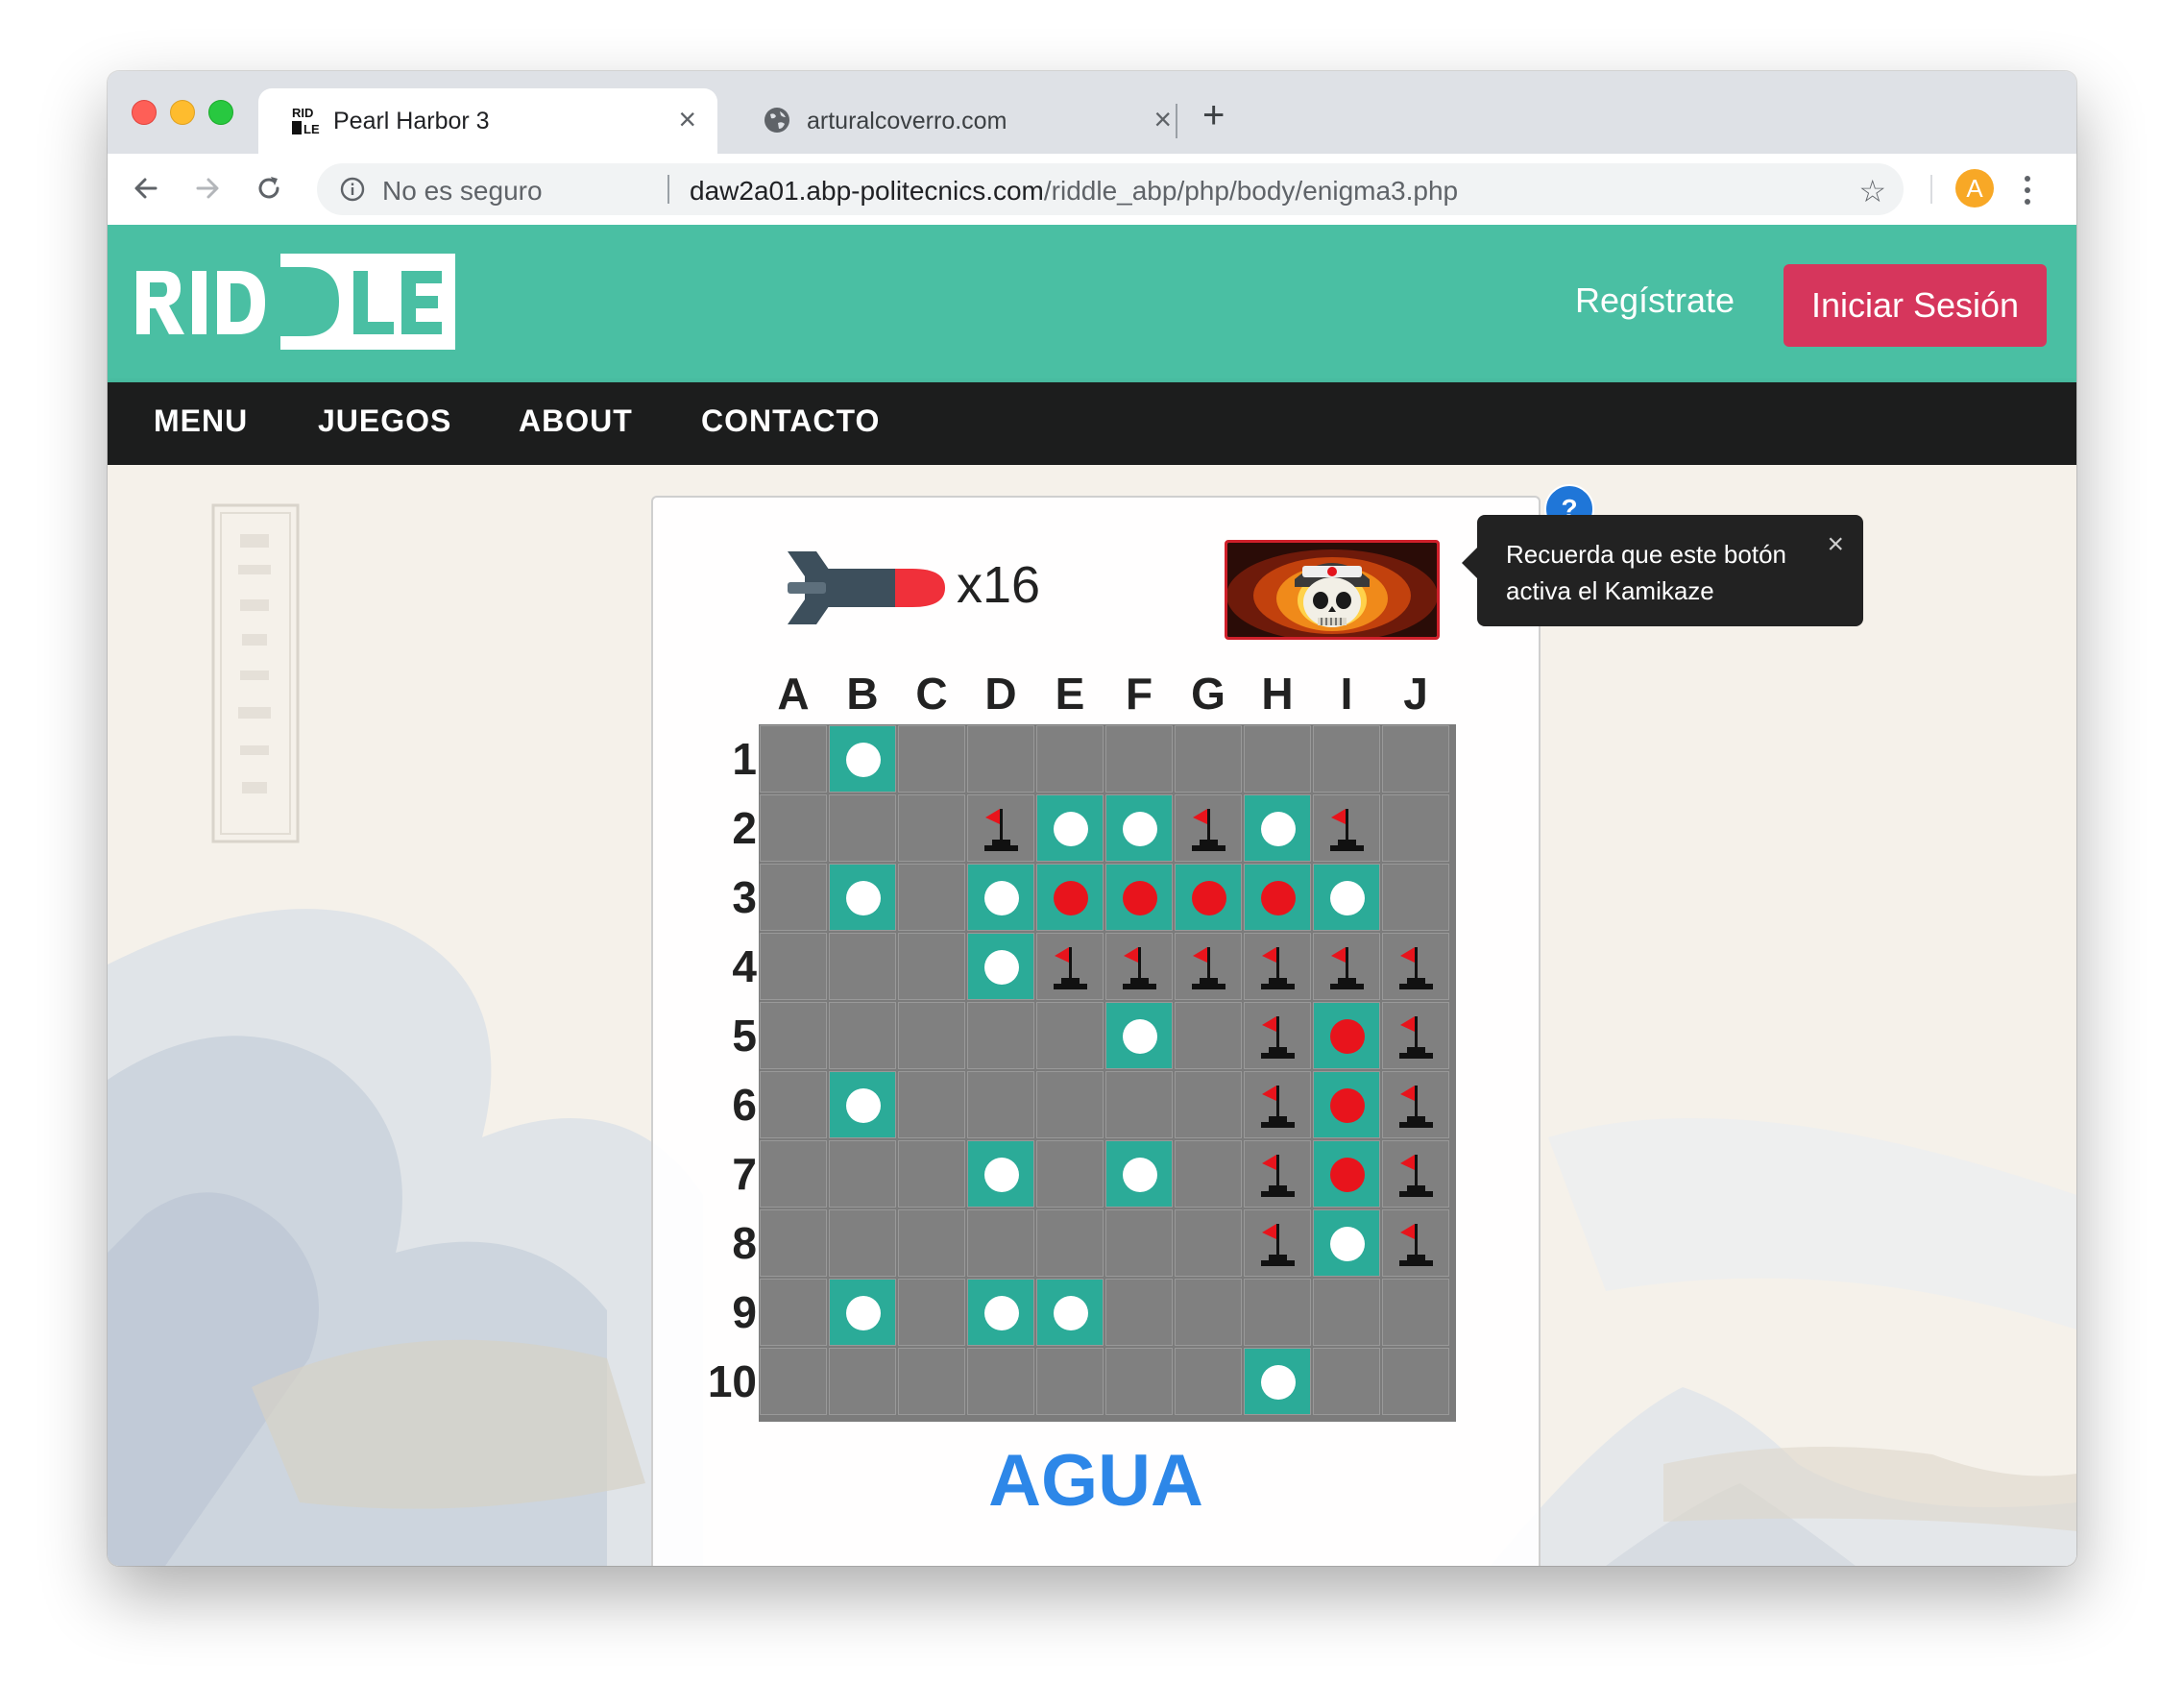 The image size is (2184, 1708). What do you see at coordinates (1333, 590) in the screenshot?
I see `kamikaze-button` at bounding box center [1333, 590].